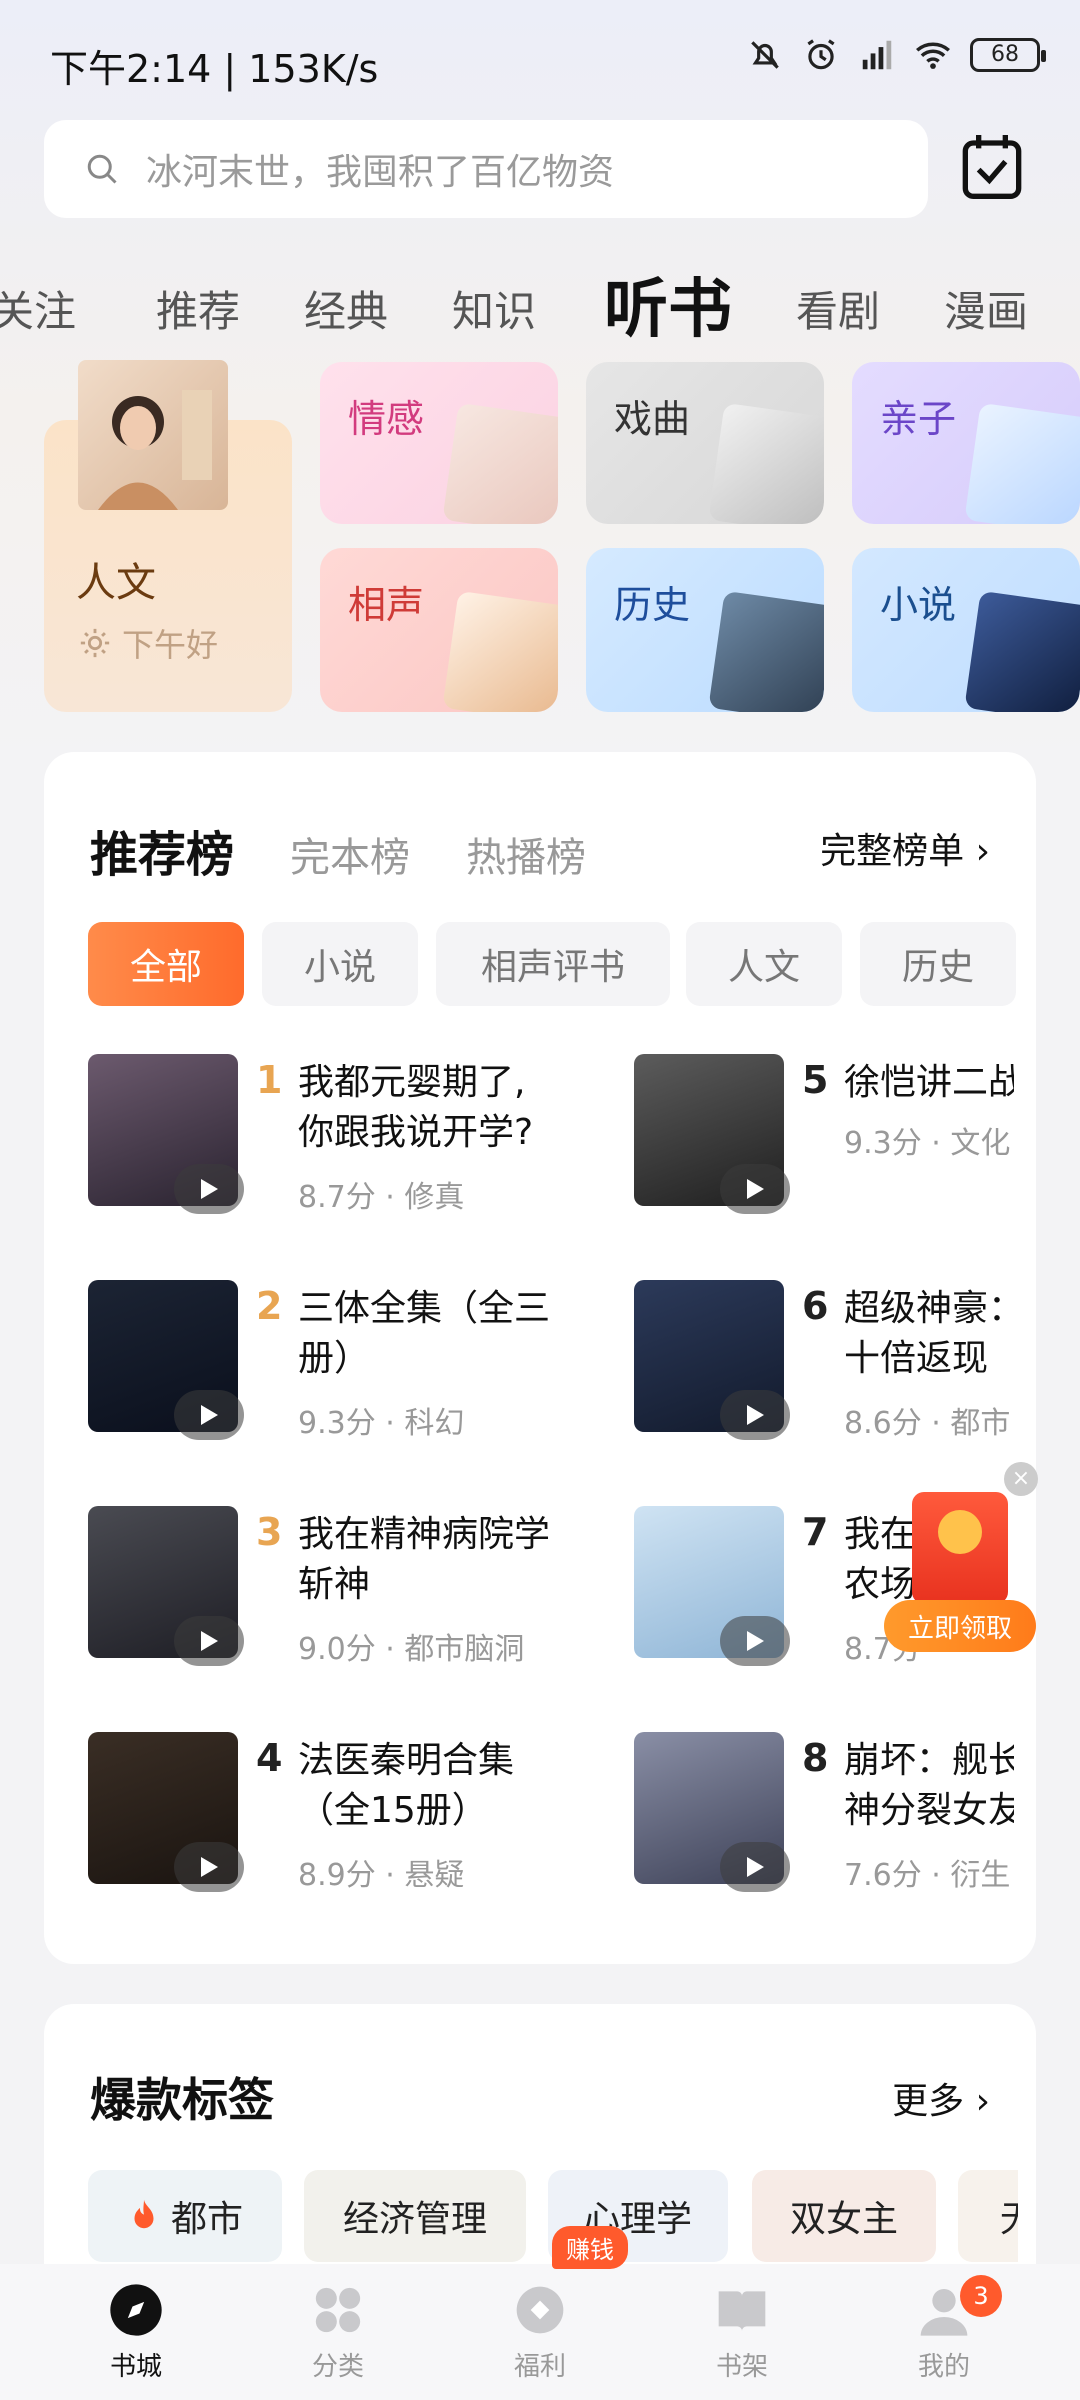 The width and height of the screenshot is (1080, 2400). Describe the element at coordinates (960, 1548) in the screenshot. I see `red-packet-icon` at that location.